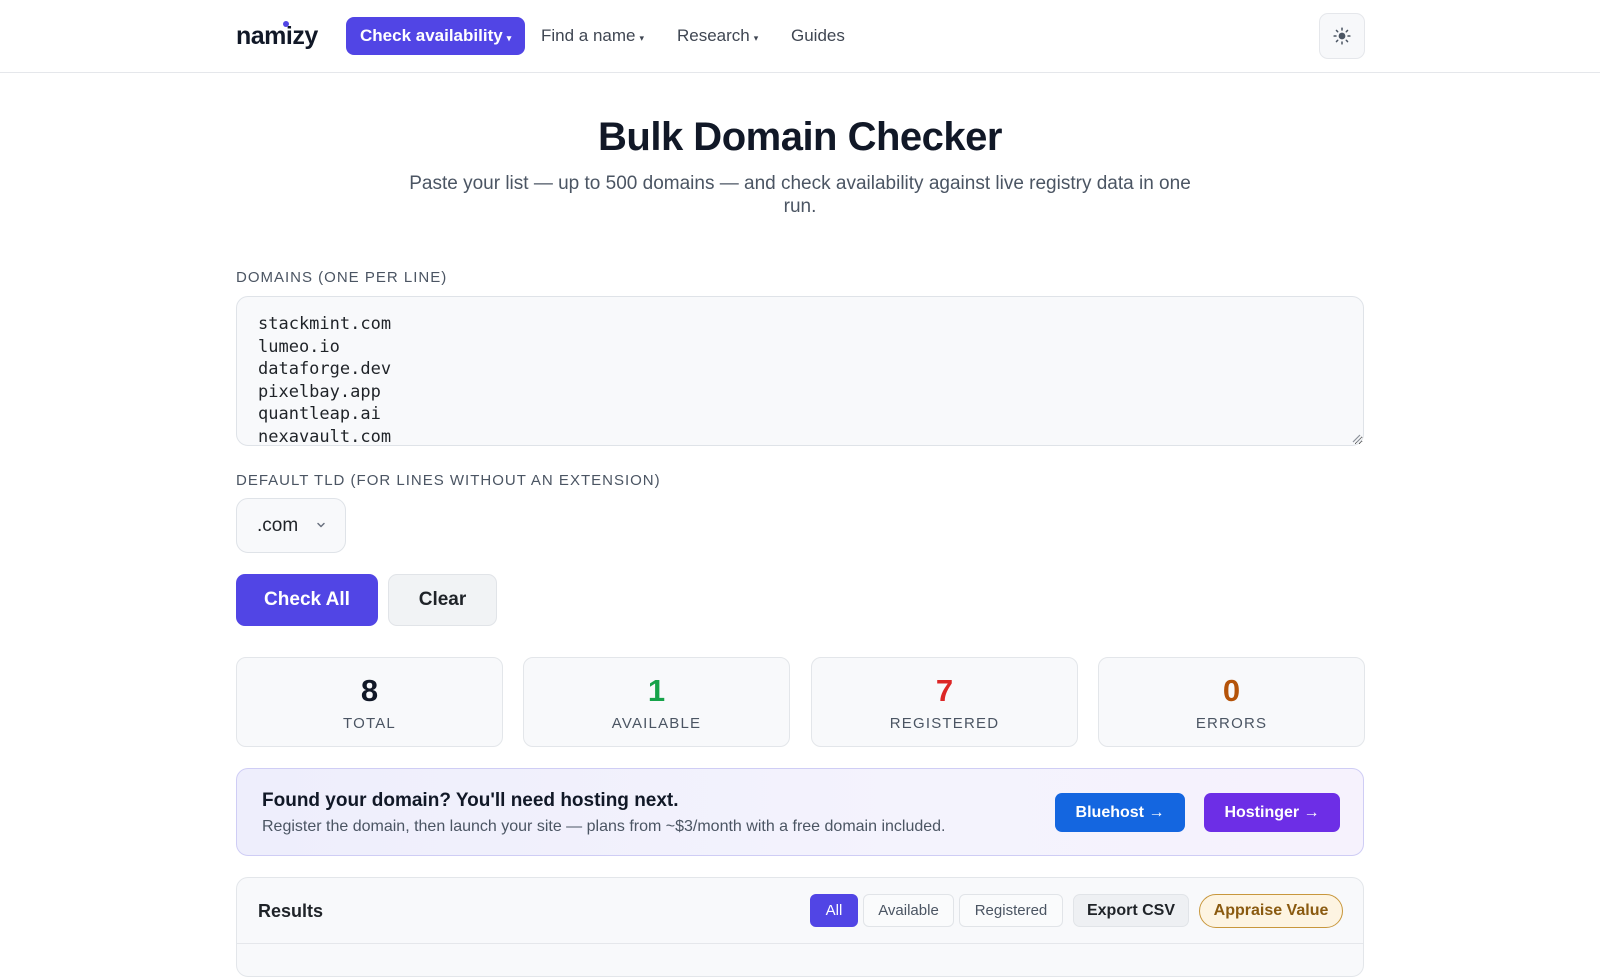  What do you see at coordinates (278, 525) in the screenshot?
I see `default-tld-value: .com` at bounding box center [278, 525].